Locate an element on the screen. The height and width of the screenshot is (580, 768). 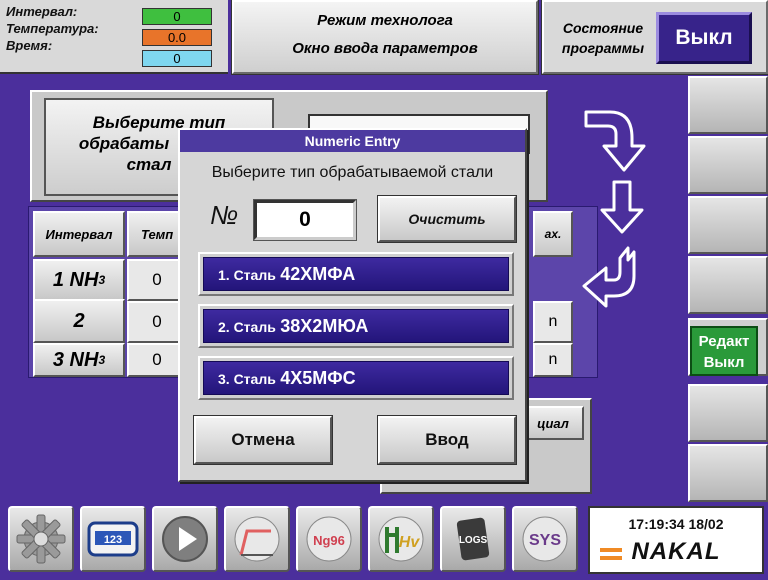
curve-button is located at coordinates (257, 539).